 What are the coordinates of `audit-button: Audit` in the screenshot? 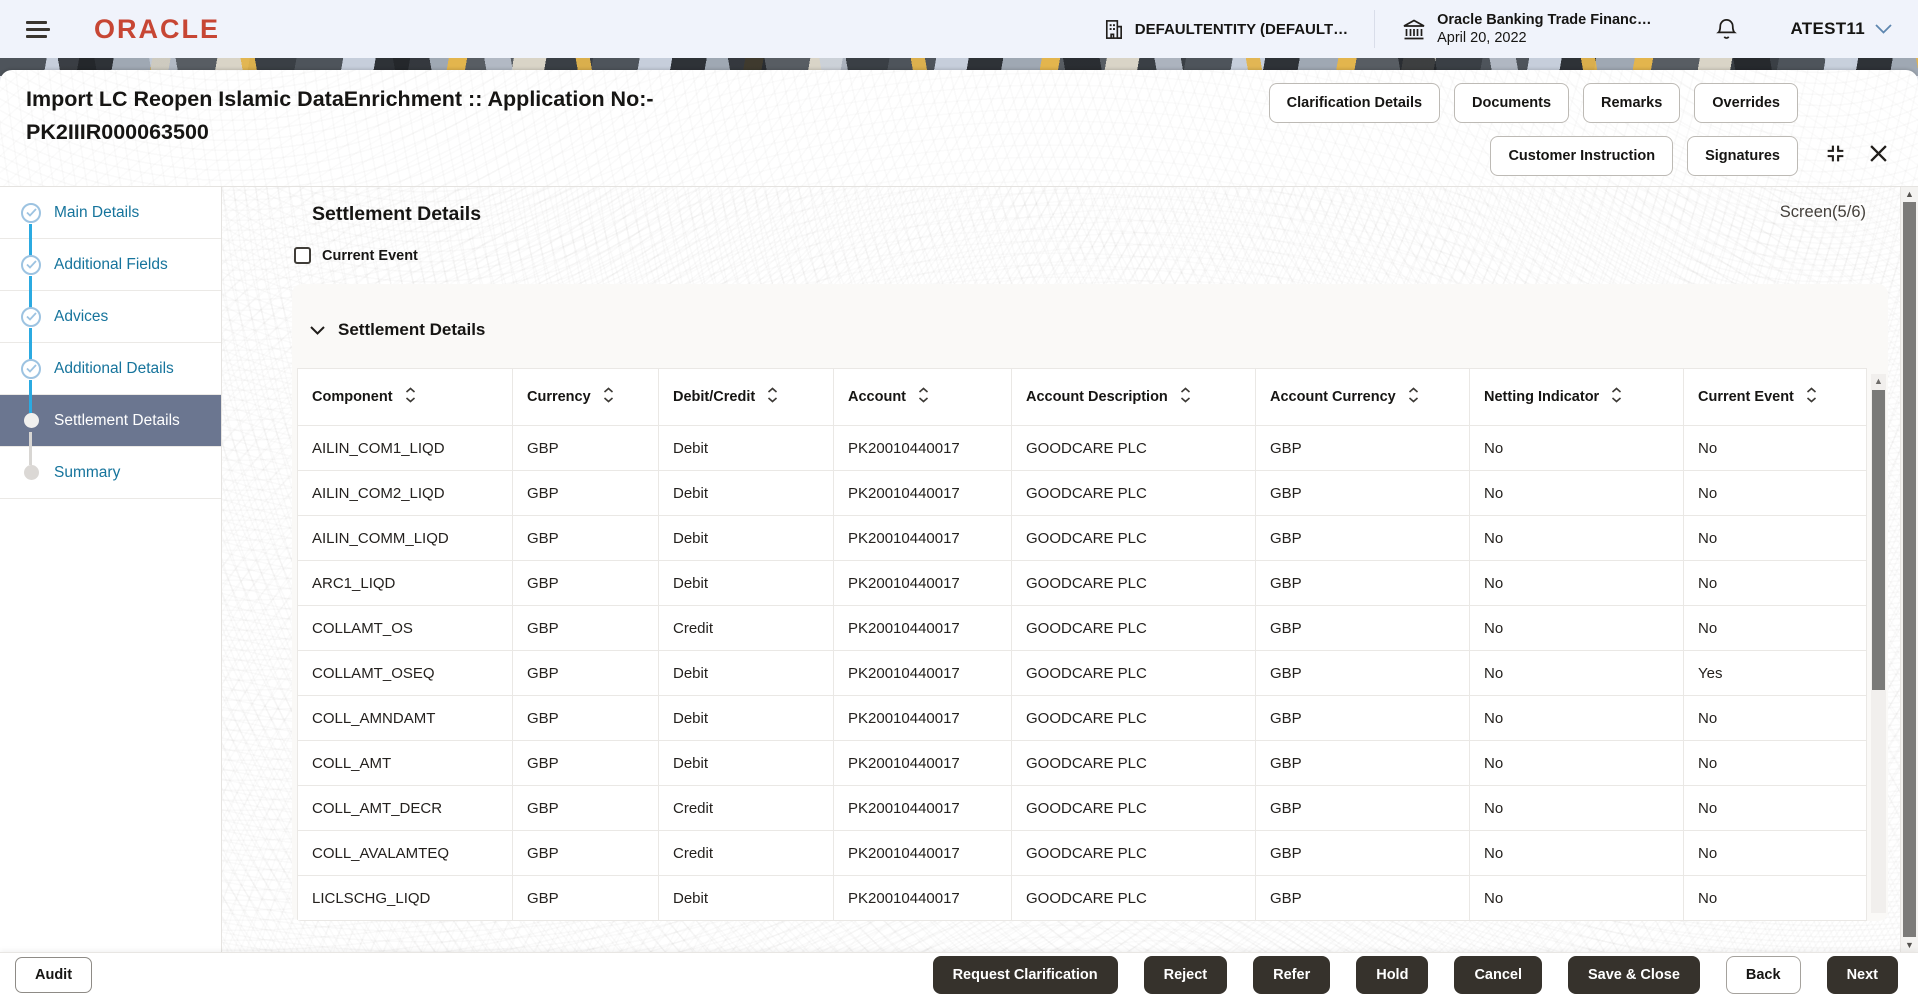 It's located at (54, 974).